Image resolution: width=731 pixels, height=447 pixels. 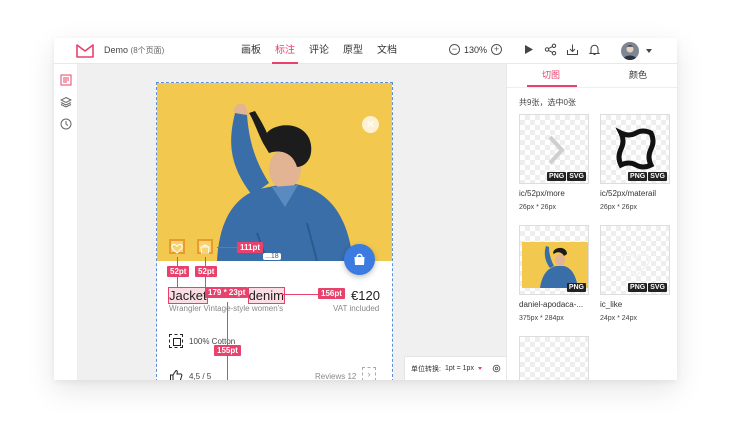 What do you see at coordinates (66, 222) in the screenshot?
I see `left-rail` at bounding box center [66, 222].